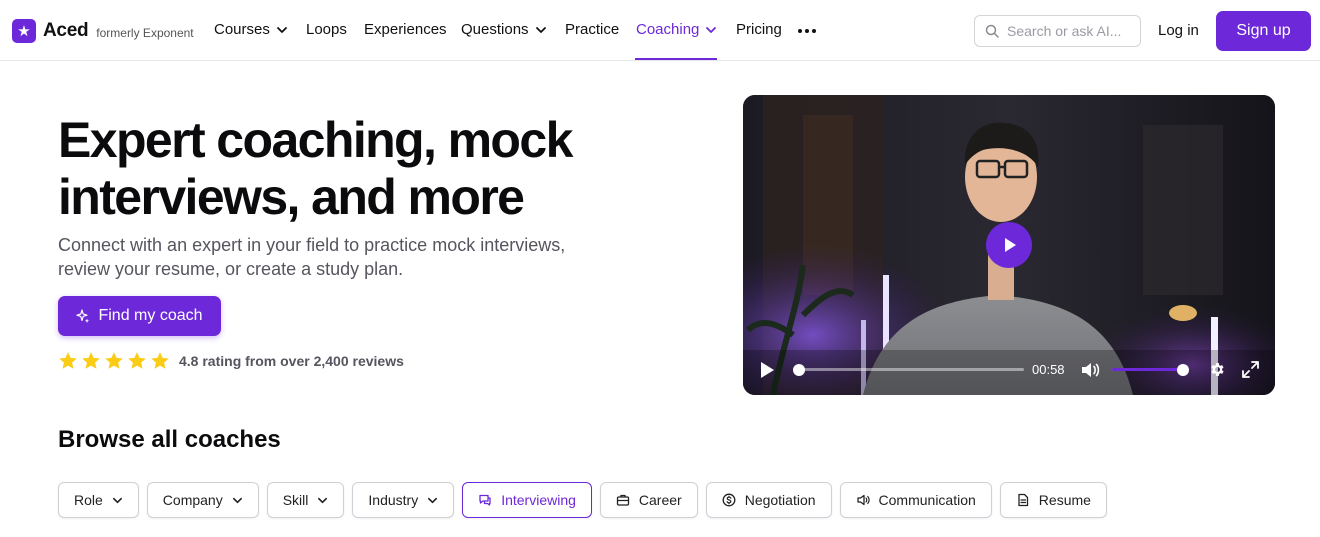 This screenshot has height=537, width=1320. What do you see at coordinates (623, 500) in the screenshot?
I see `briefcase-icon` at bounding box center [623, 500].